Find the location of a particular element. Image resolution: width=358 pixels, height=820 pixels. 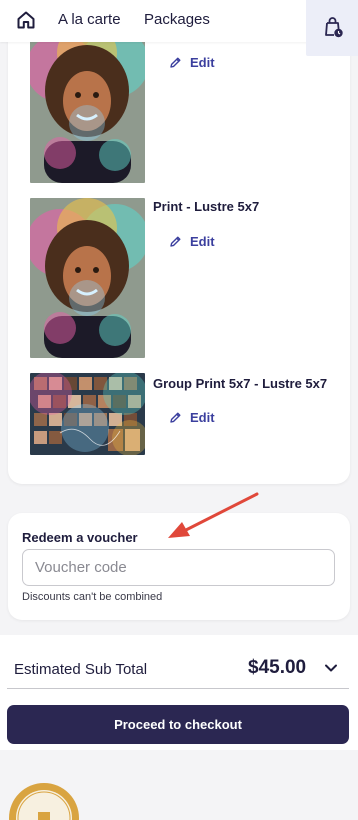

shopping-bag-clock-icon is located at coordinates (334, 27).